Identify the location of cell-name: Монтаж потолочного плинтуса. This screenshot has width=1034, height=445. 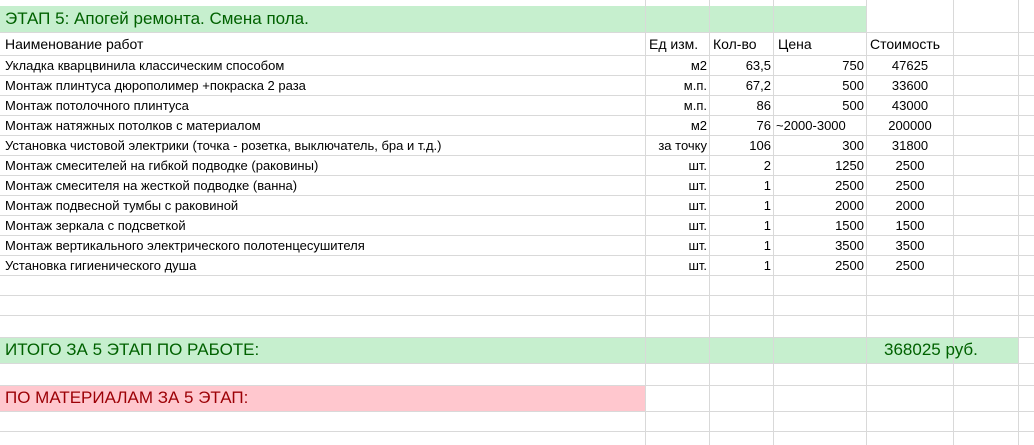
(97, 106).